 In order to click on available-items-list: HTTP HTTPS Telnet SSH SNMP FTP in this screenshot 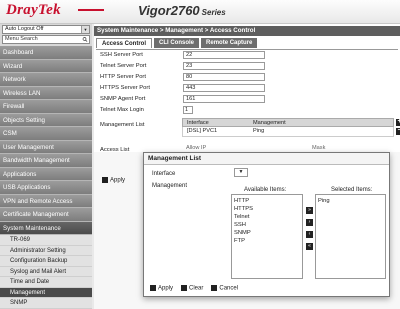, I will do `click(267, 236)`.